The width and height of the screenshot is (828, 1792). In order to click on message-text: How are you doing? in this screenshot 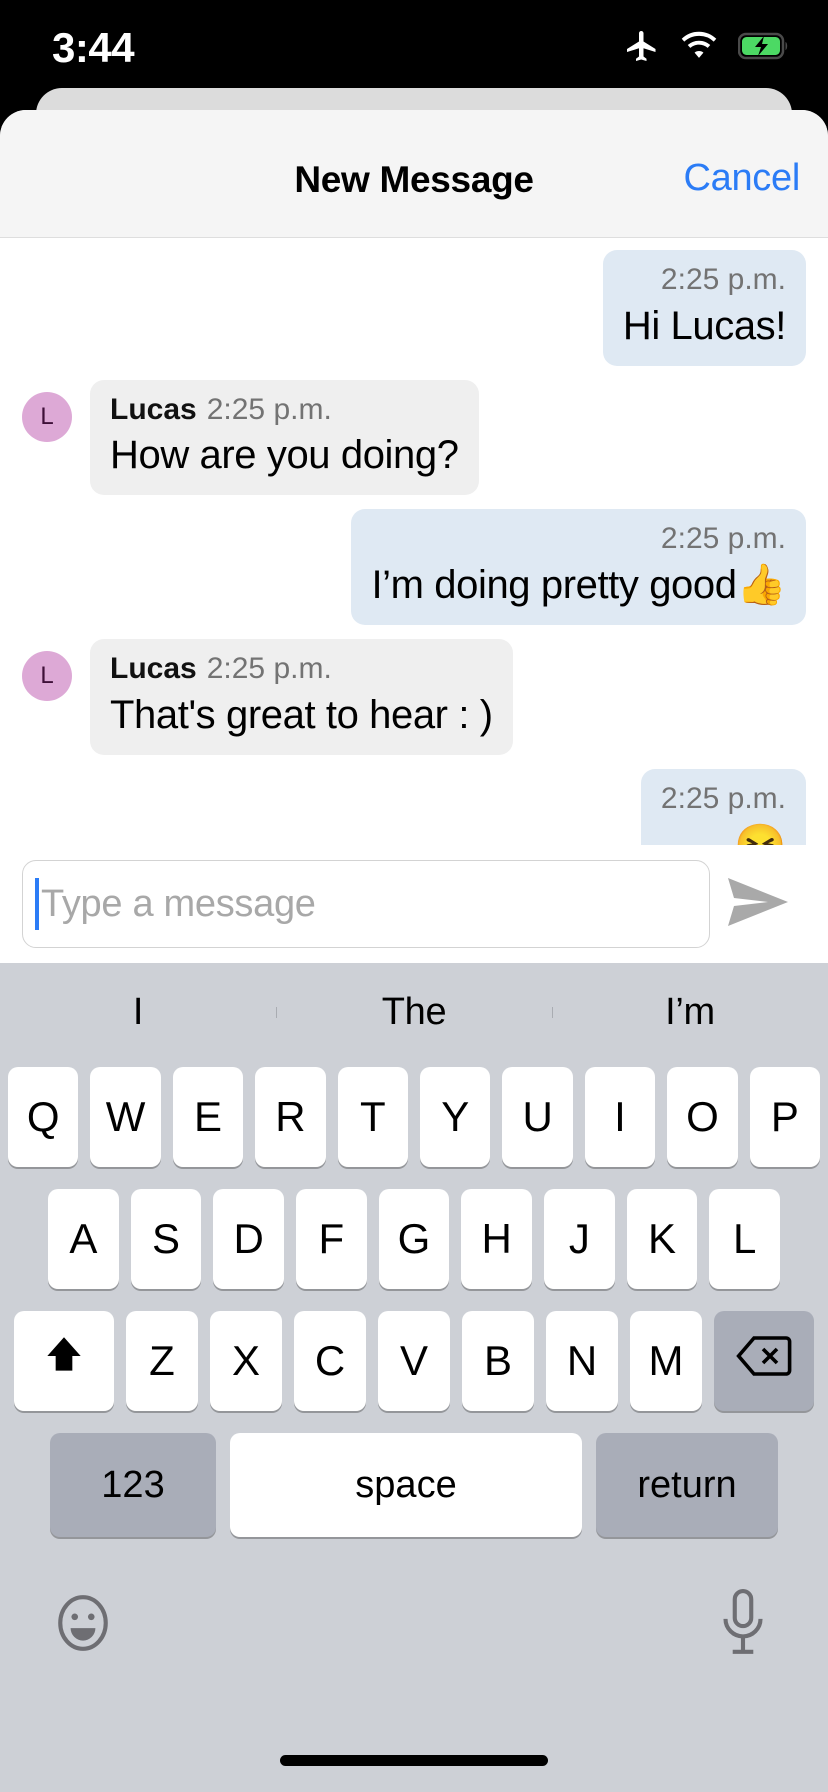, I will do `click(284, 455)`.